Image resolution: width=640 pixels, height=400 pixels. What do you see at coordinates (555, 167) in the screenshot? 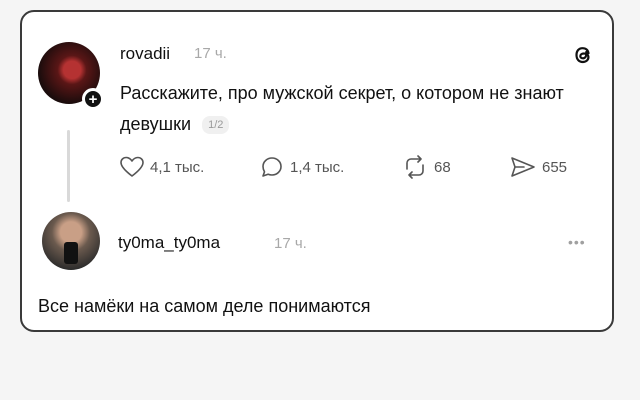
I see `share-count: 655` at bounding box center [555, 167].